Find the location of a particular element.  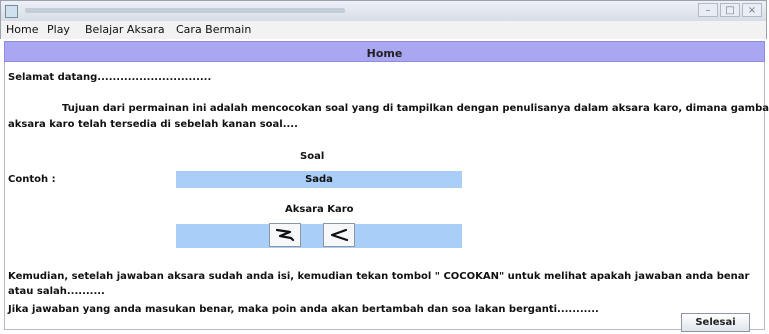

aksara-field is located at coordinates (319, 236).